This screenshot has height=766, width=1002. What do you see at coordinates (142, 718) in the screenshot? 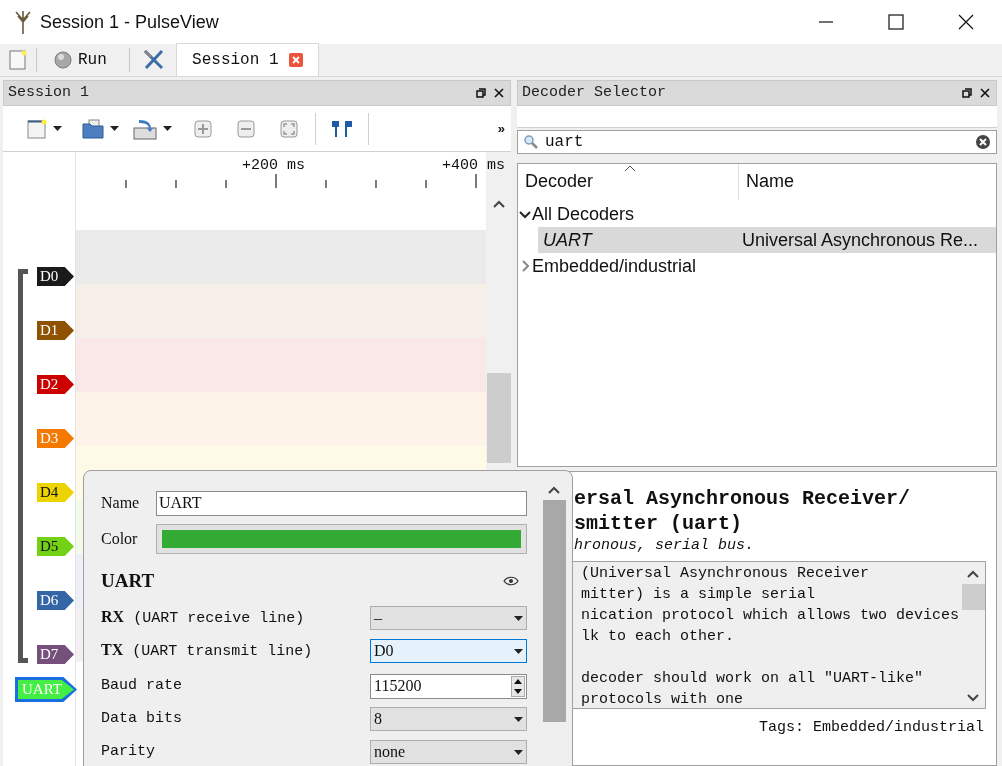
I see `option-label: Data bits` at bounding box center [142, 718].